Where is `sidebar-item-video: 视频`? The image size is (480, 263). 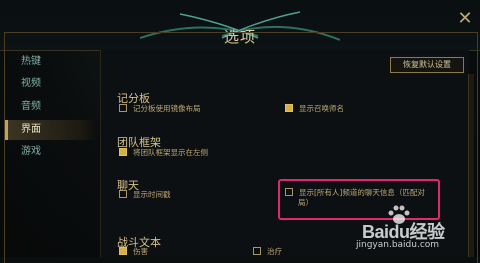
sidebar-item-video: 视频 is located at coordinates (51, 84).